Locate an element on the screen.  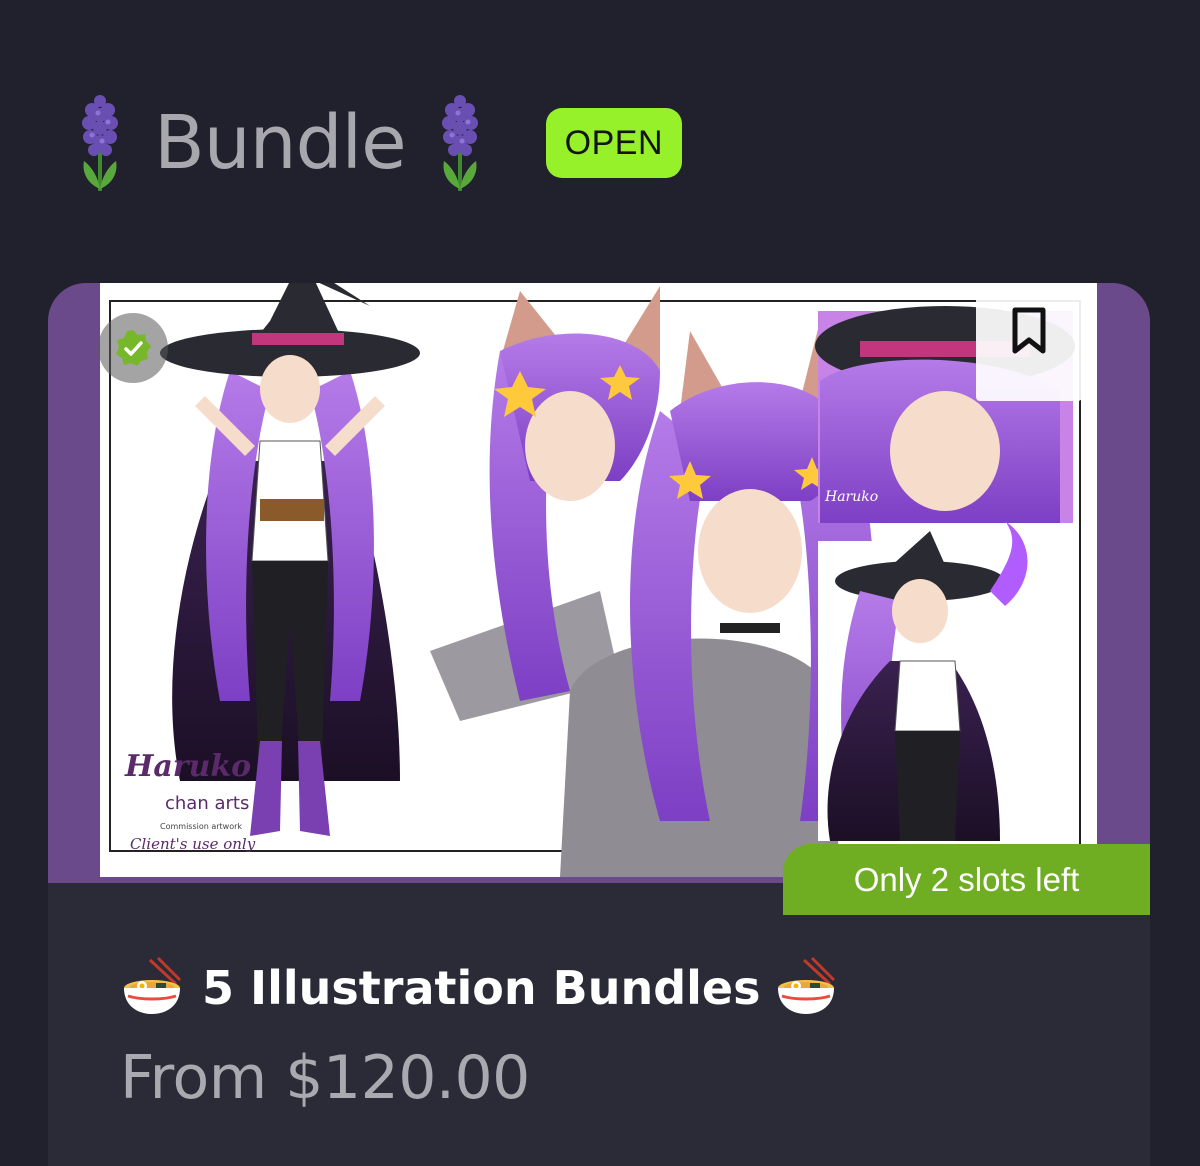
product-price: From $120.00 is located at coordinates (325, 1078).